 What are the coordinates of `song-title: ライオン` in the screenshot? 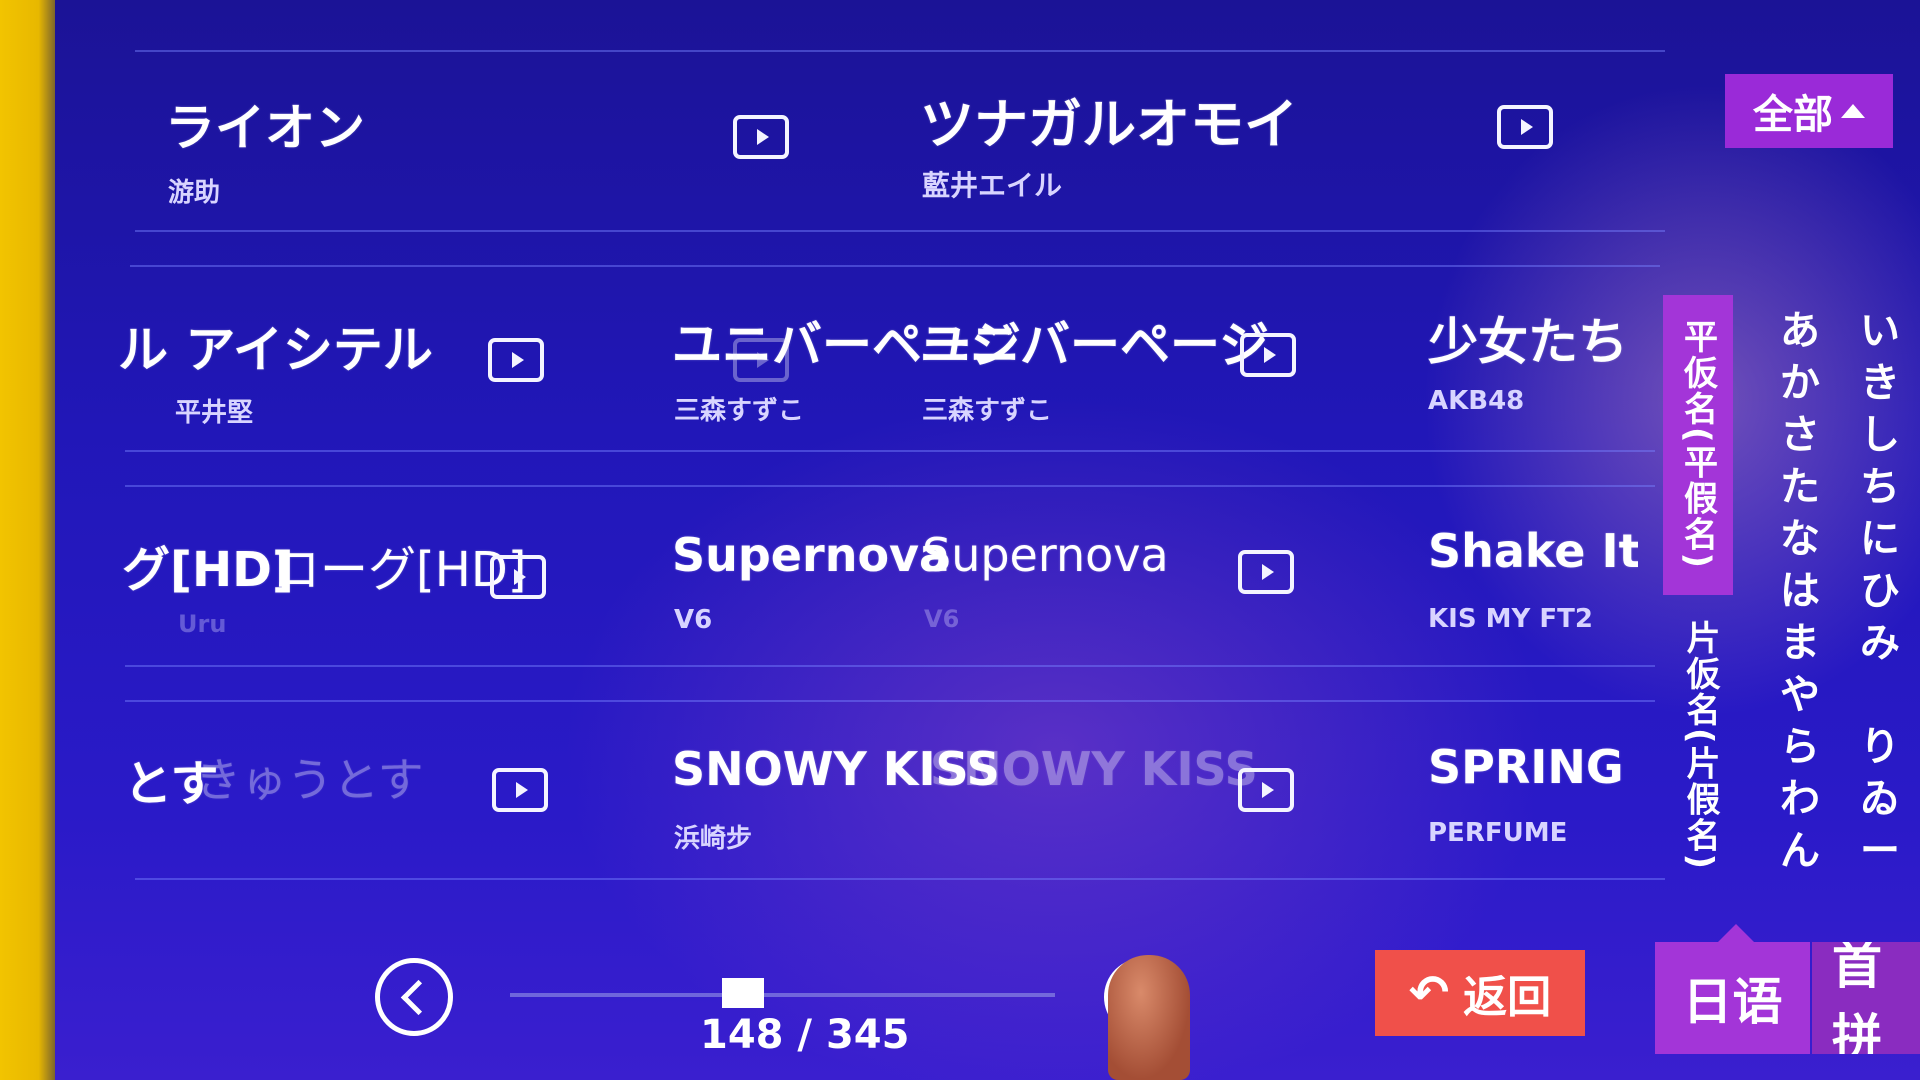 It's located at (265, 128).